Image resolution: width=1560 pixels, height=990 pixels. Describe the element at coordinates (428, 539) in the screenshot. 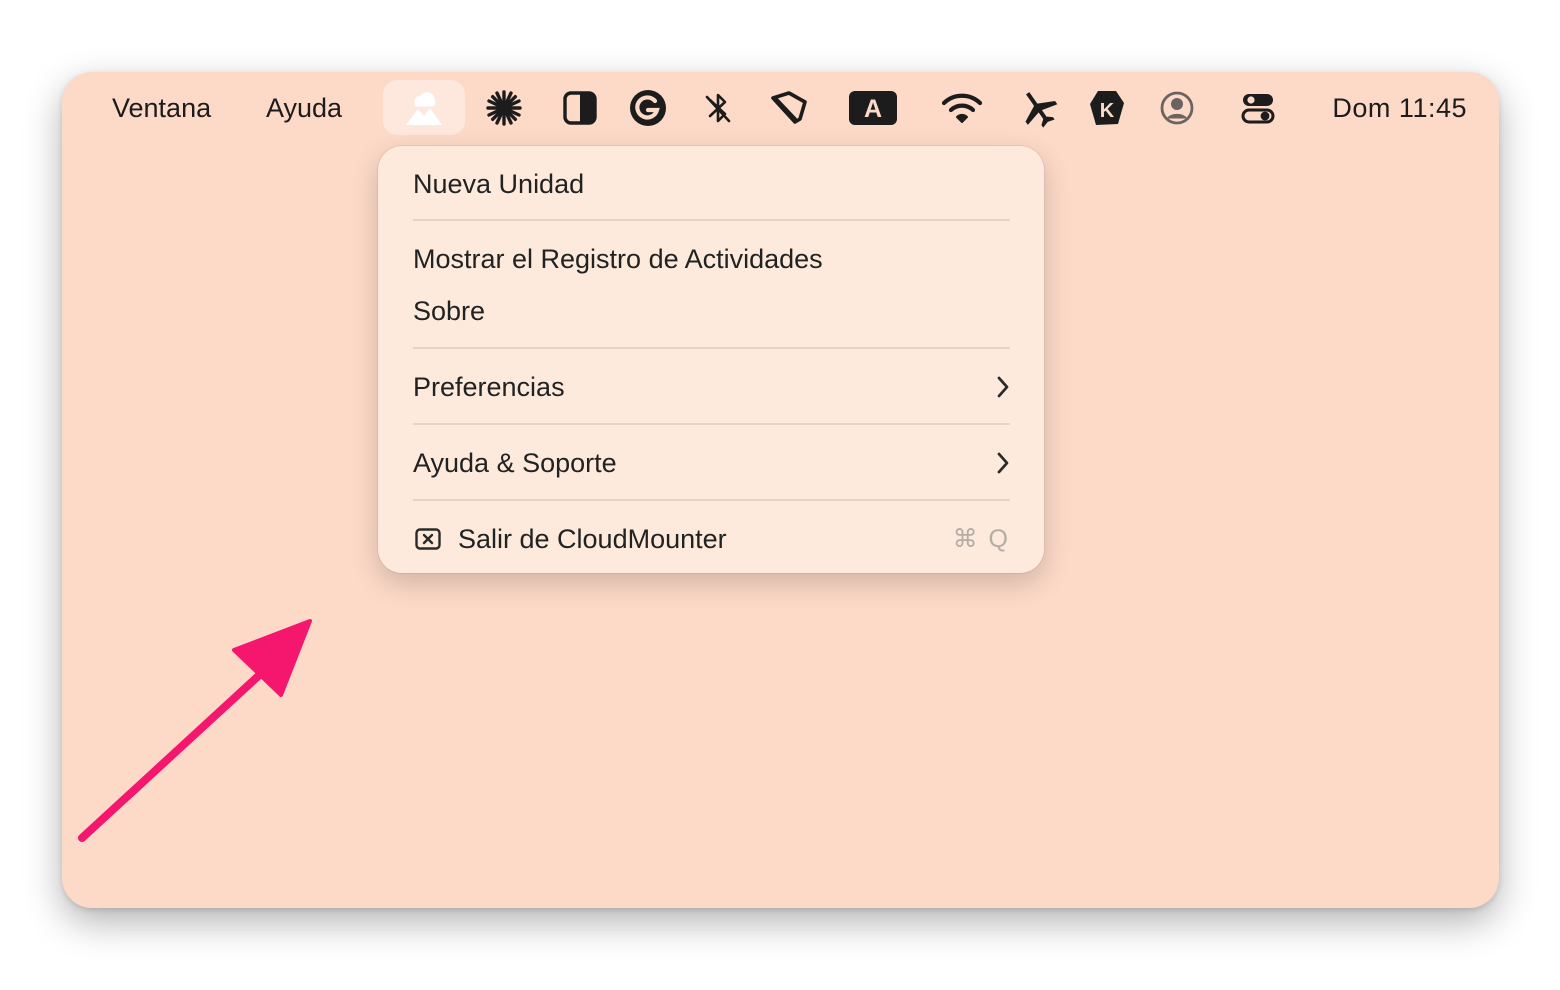

I see `quit-icon` at that location.